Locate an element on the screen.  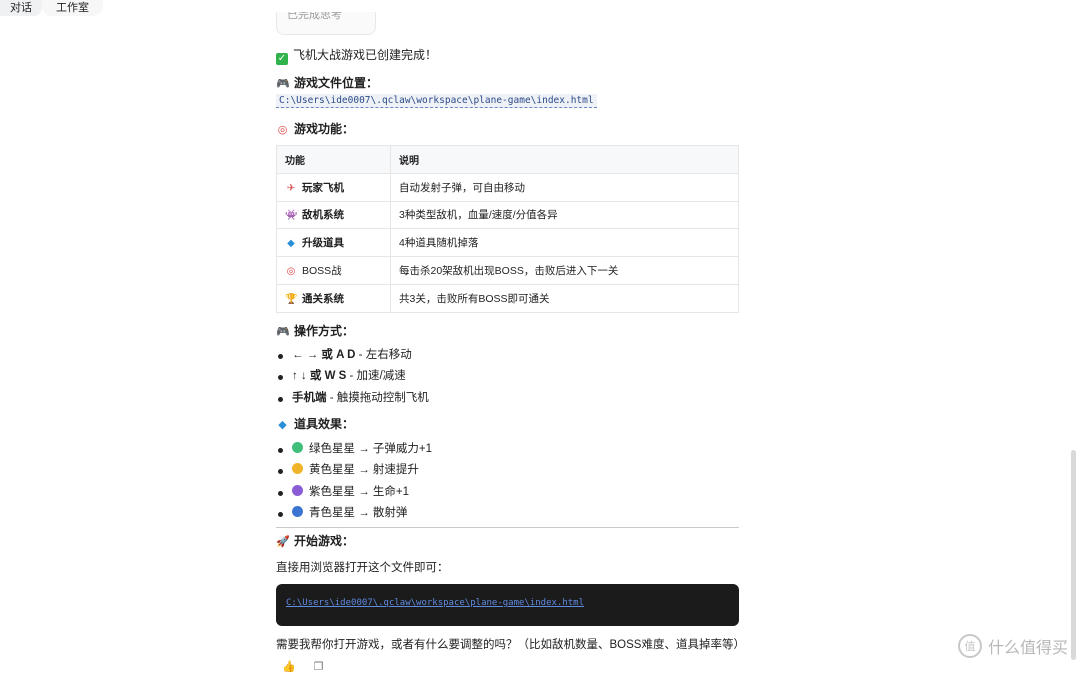
list-item: ← → 或 A D - 左右移动 is located at coordinates (352, 355).